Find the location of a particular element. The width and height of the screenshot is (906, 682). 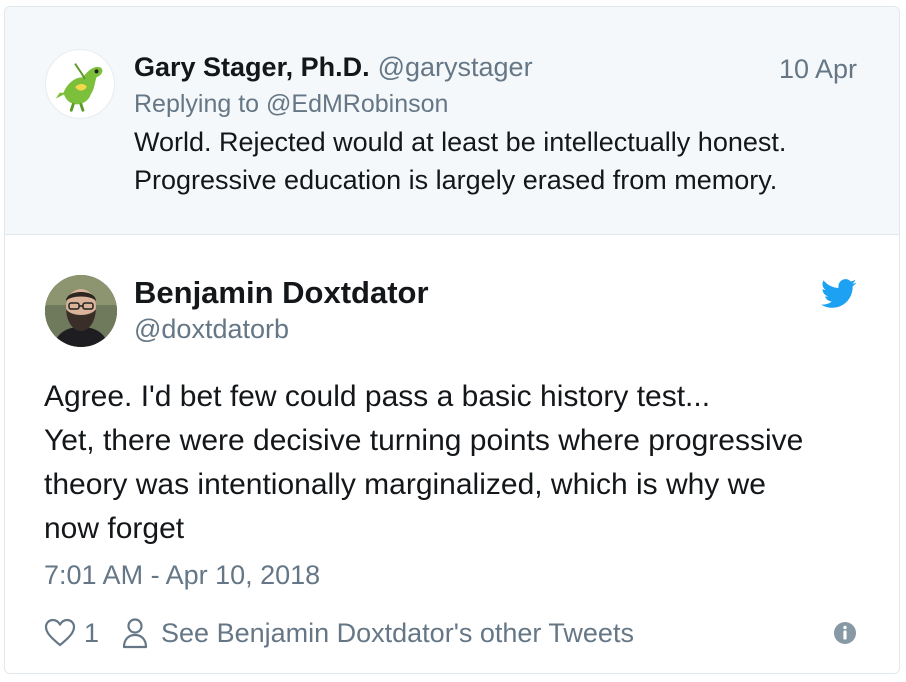

author-photo is located at coordinates (81, 311).